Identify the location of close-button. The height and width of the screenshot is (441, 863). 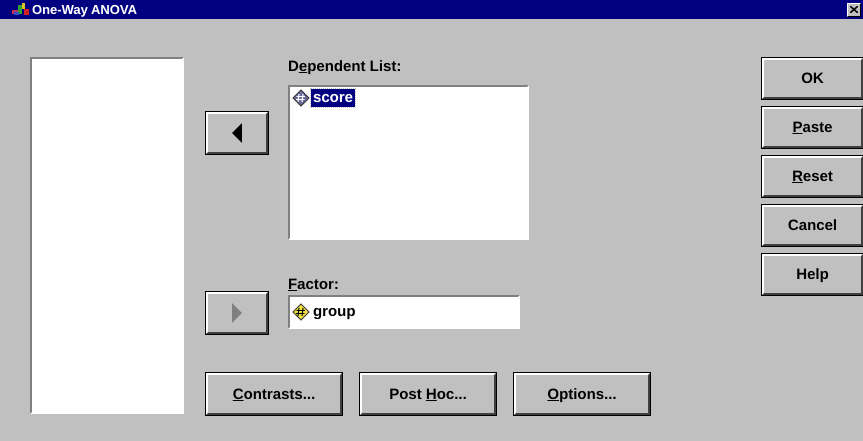
(854, 9).